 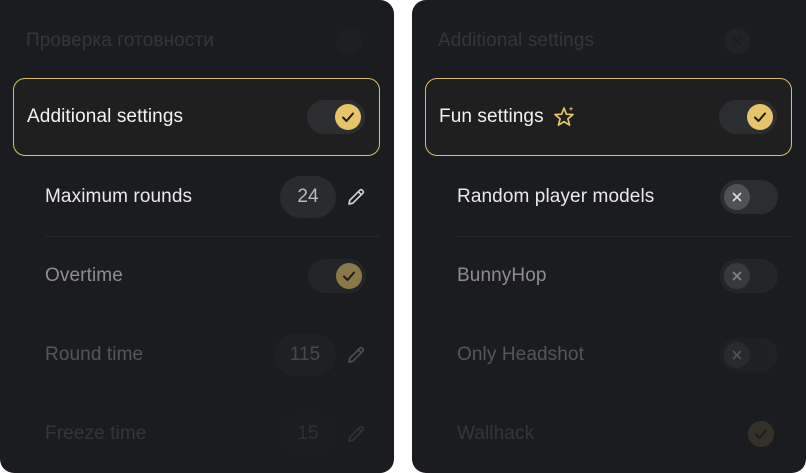 I want to click on additional-settings-faded-toggle, so click(x=749, y=41).